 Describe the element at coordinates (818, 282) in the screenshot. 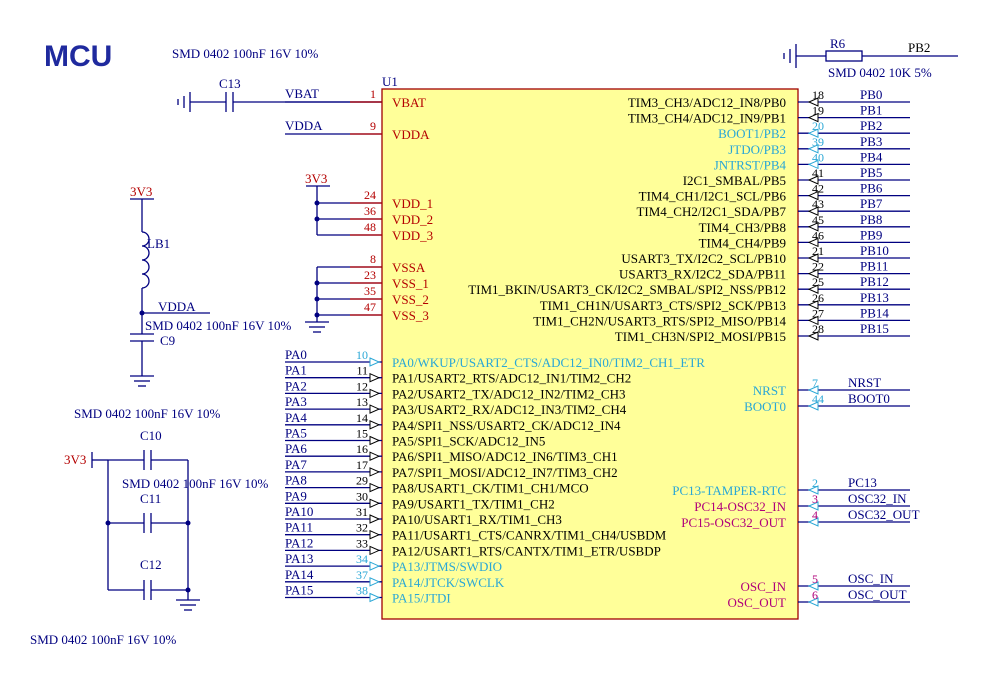

I see `pb-pin-number: 25` at that location.